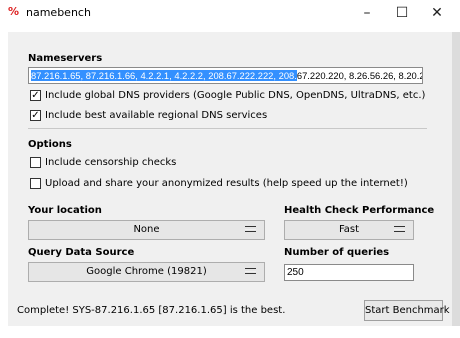  I want to click on global-dns-checkbox: ✓, so click(35, 95).